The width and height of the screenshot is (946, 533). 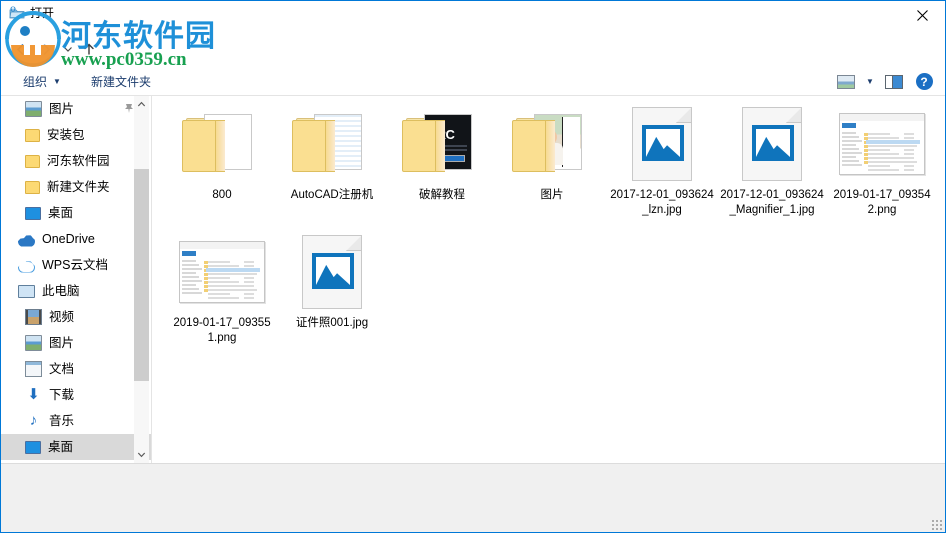 I want to click on sidebar-item-0: 图片, so click(x=76, y=109).